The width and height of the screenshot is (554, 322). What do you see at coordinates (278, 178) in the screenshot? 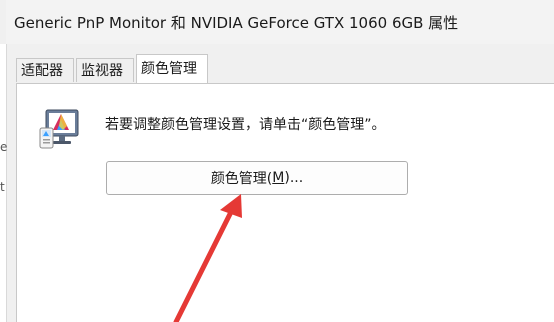
I see `button-accesskey: M` at bounding box center [278, 178].